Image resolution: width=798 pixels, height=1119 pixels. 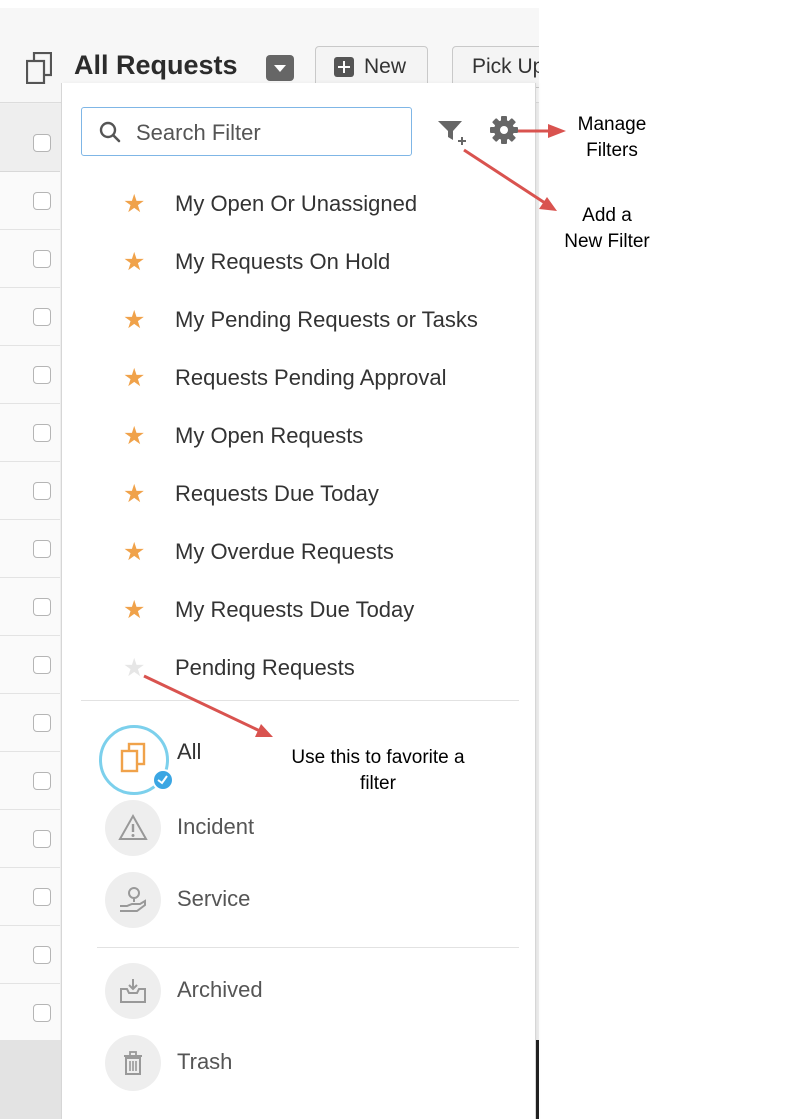 I want to click on search-icon, so click(x=110, y=132).